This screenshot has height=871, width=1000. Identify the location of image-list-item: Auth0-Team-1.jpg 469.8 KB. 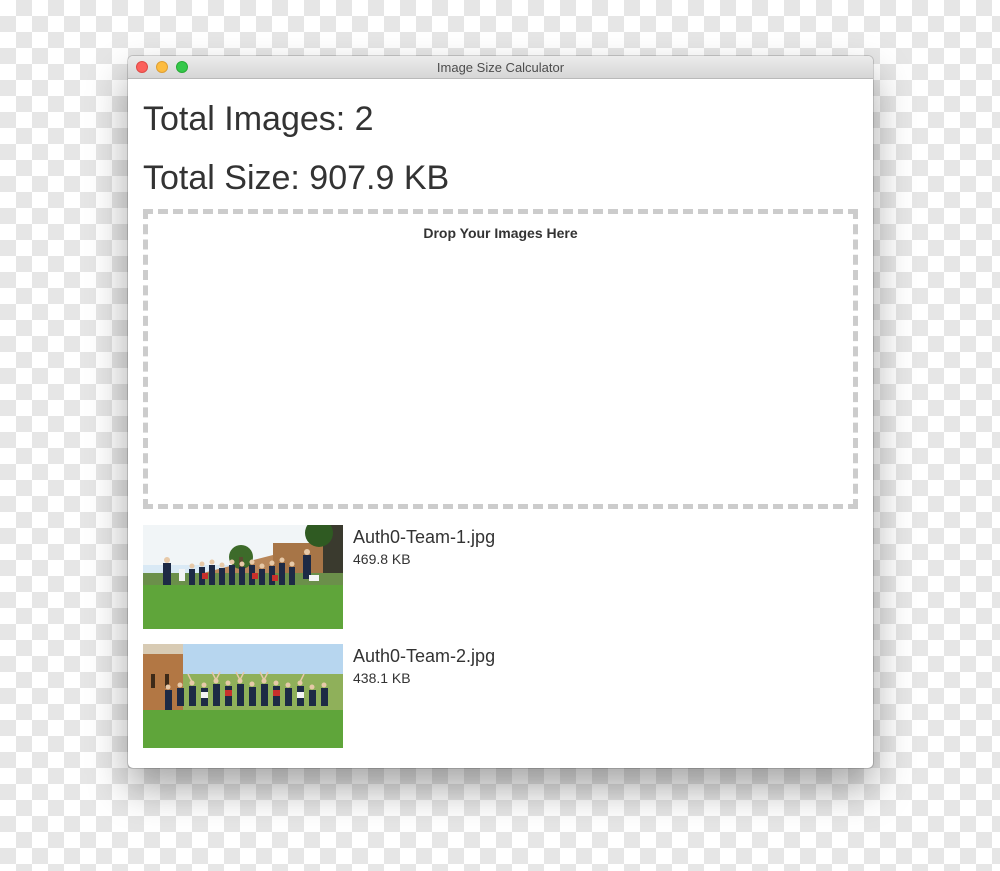
(500, 577).